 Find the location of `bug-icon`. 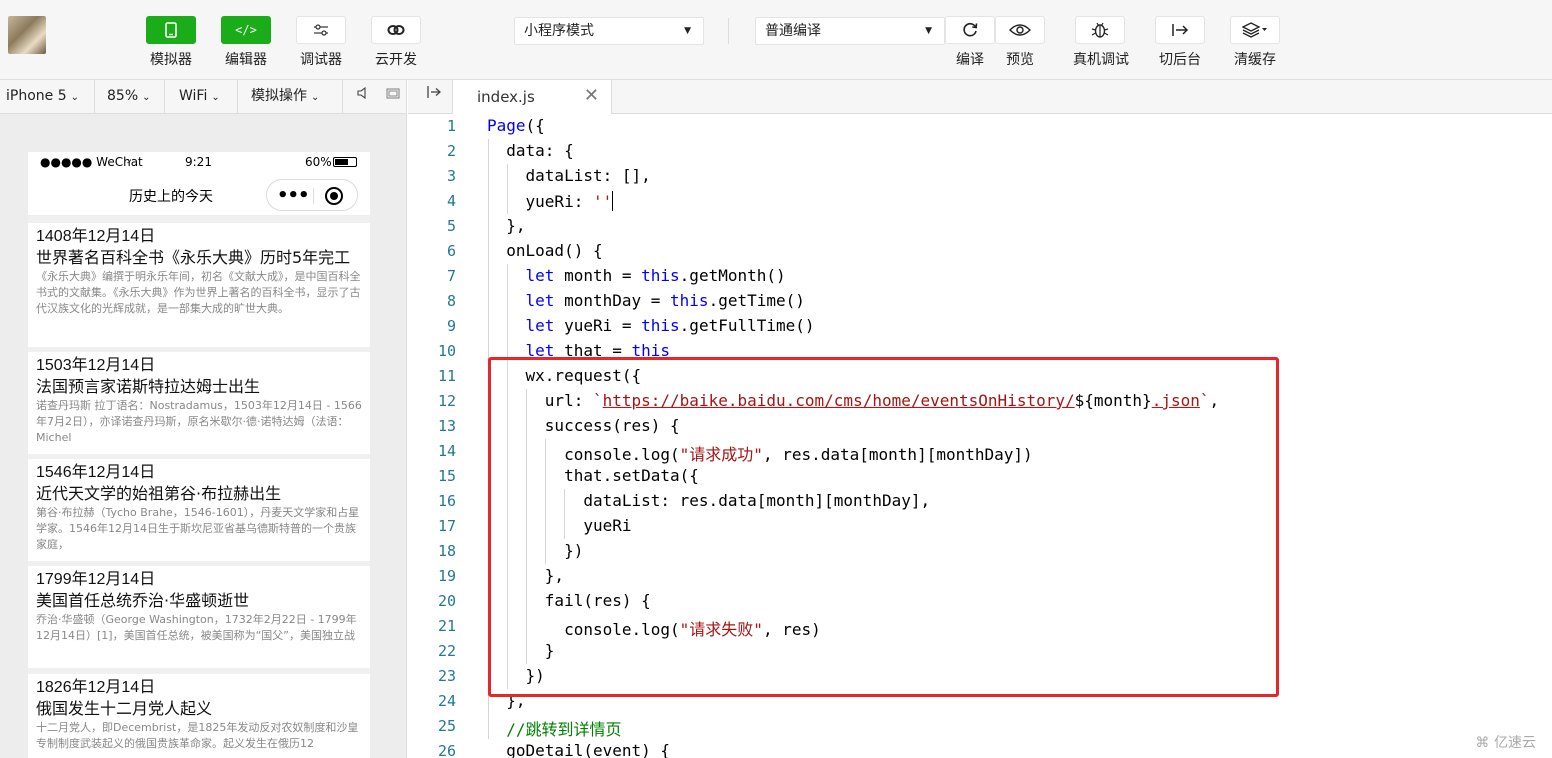

bug-icon is located at coordinates (1100, 30).